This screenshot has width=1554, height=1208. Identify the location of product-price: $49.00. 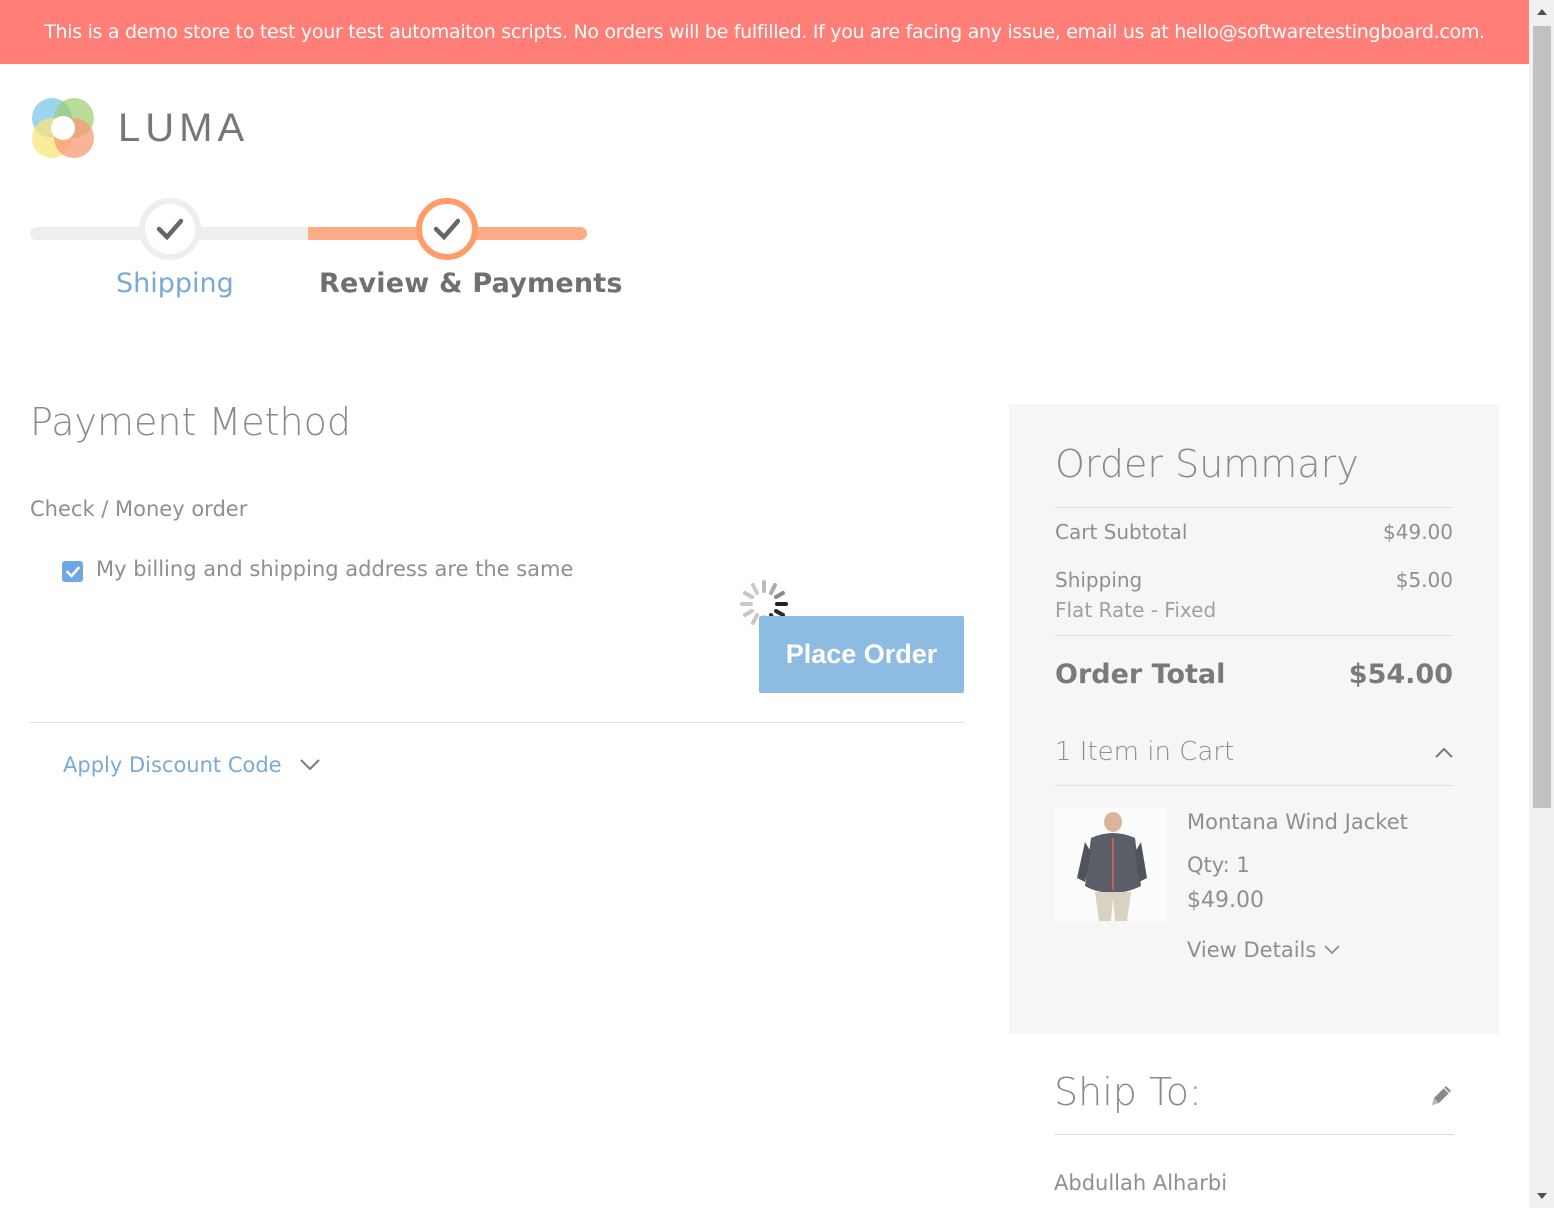
(1225, 900).